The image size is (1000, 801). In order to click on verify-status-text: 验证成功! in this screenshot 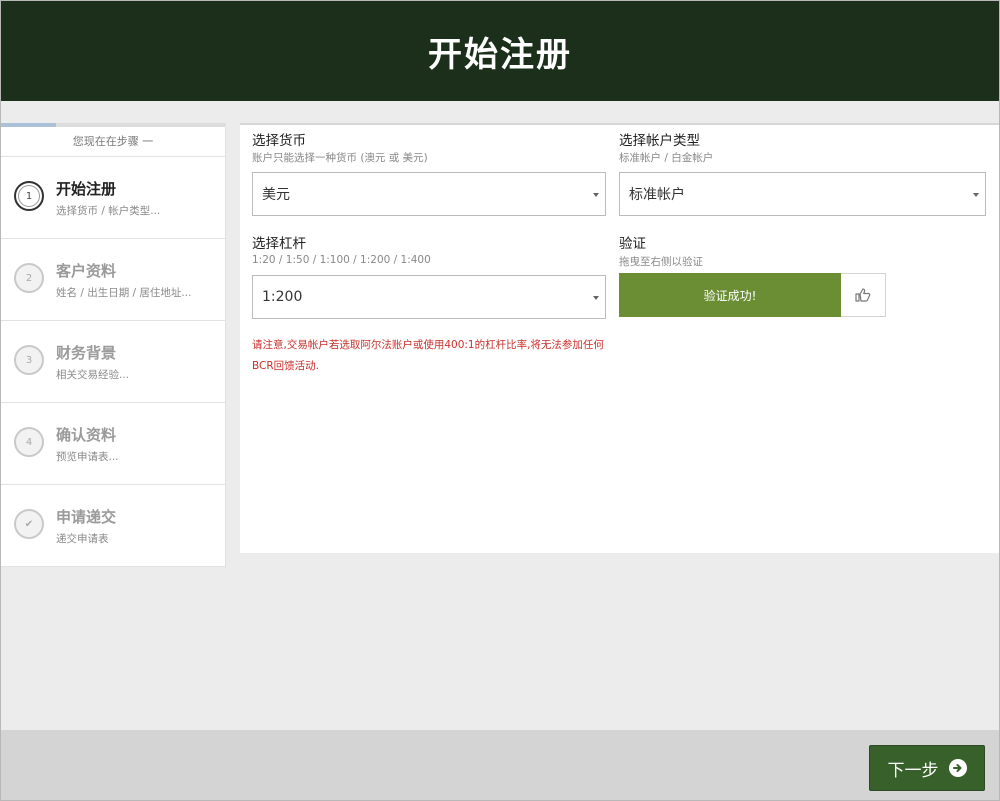, I will do `click(730, 295)`.